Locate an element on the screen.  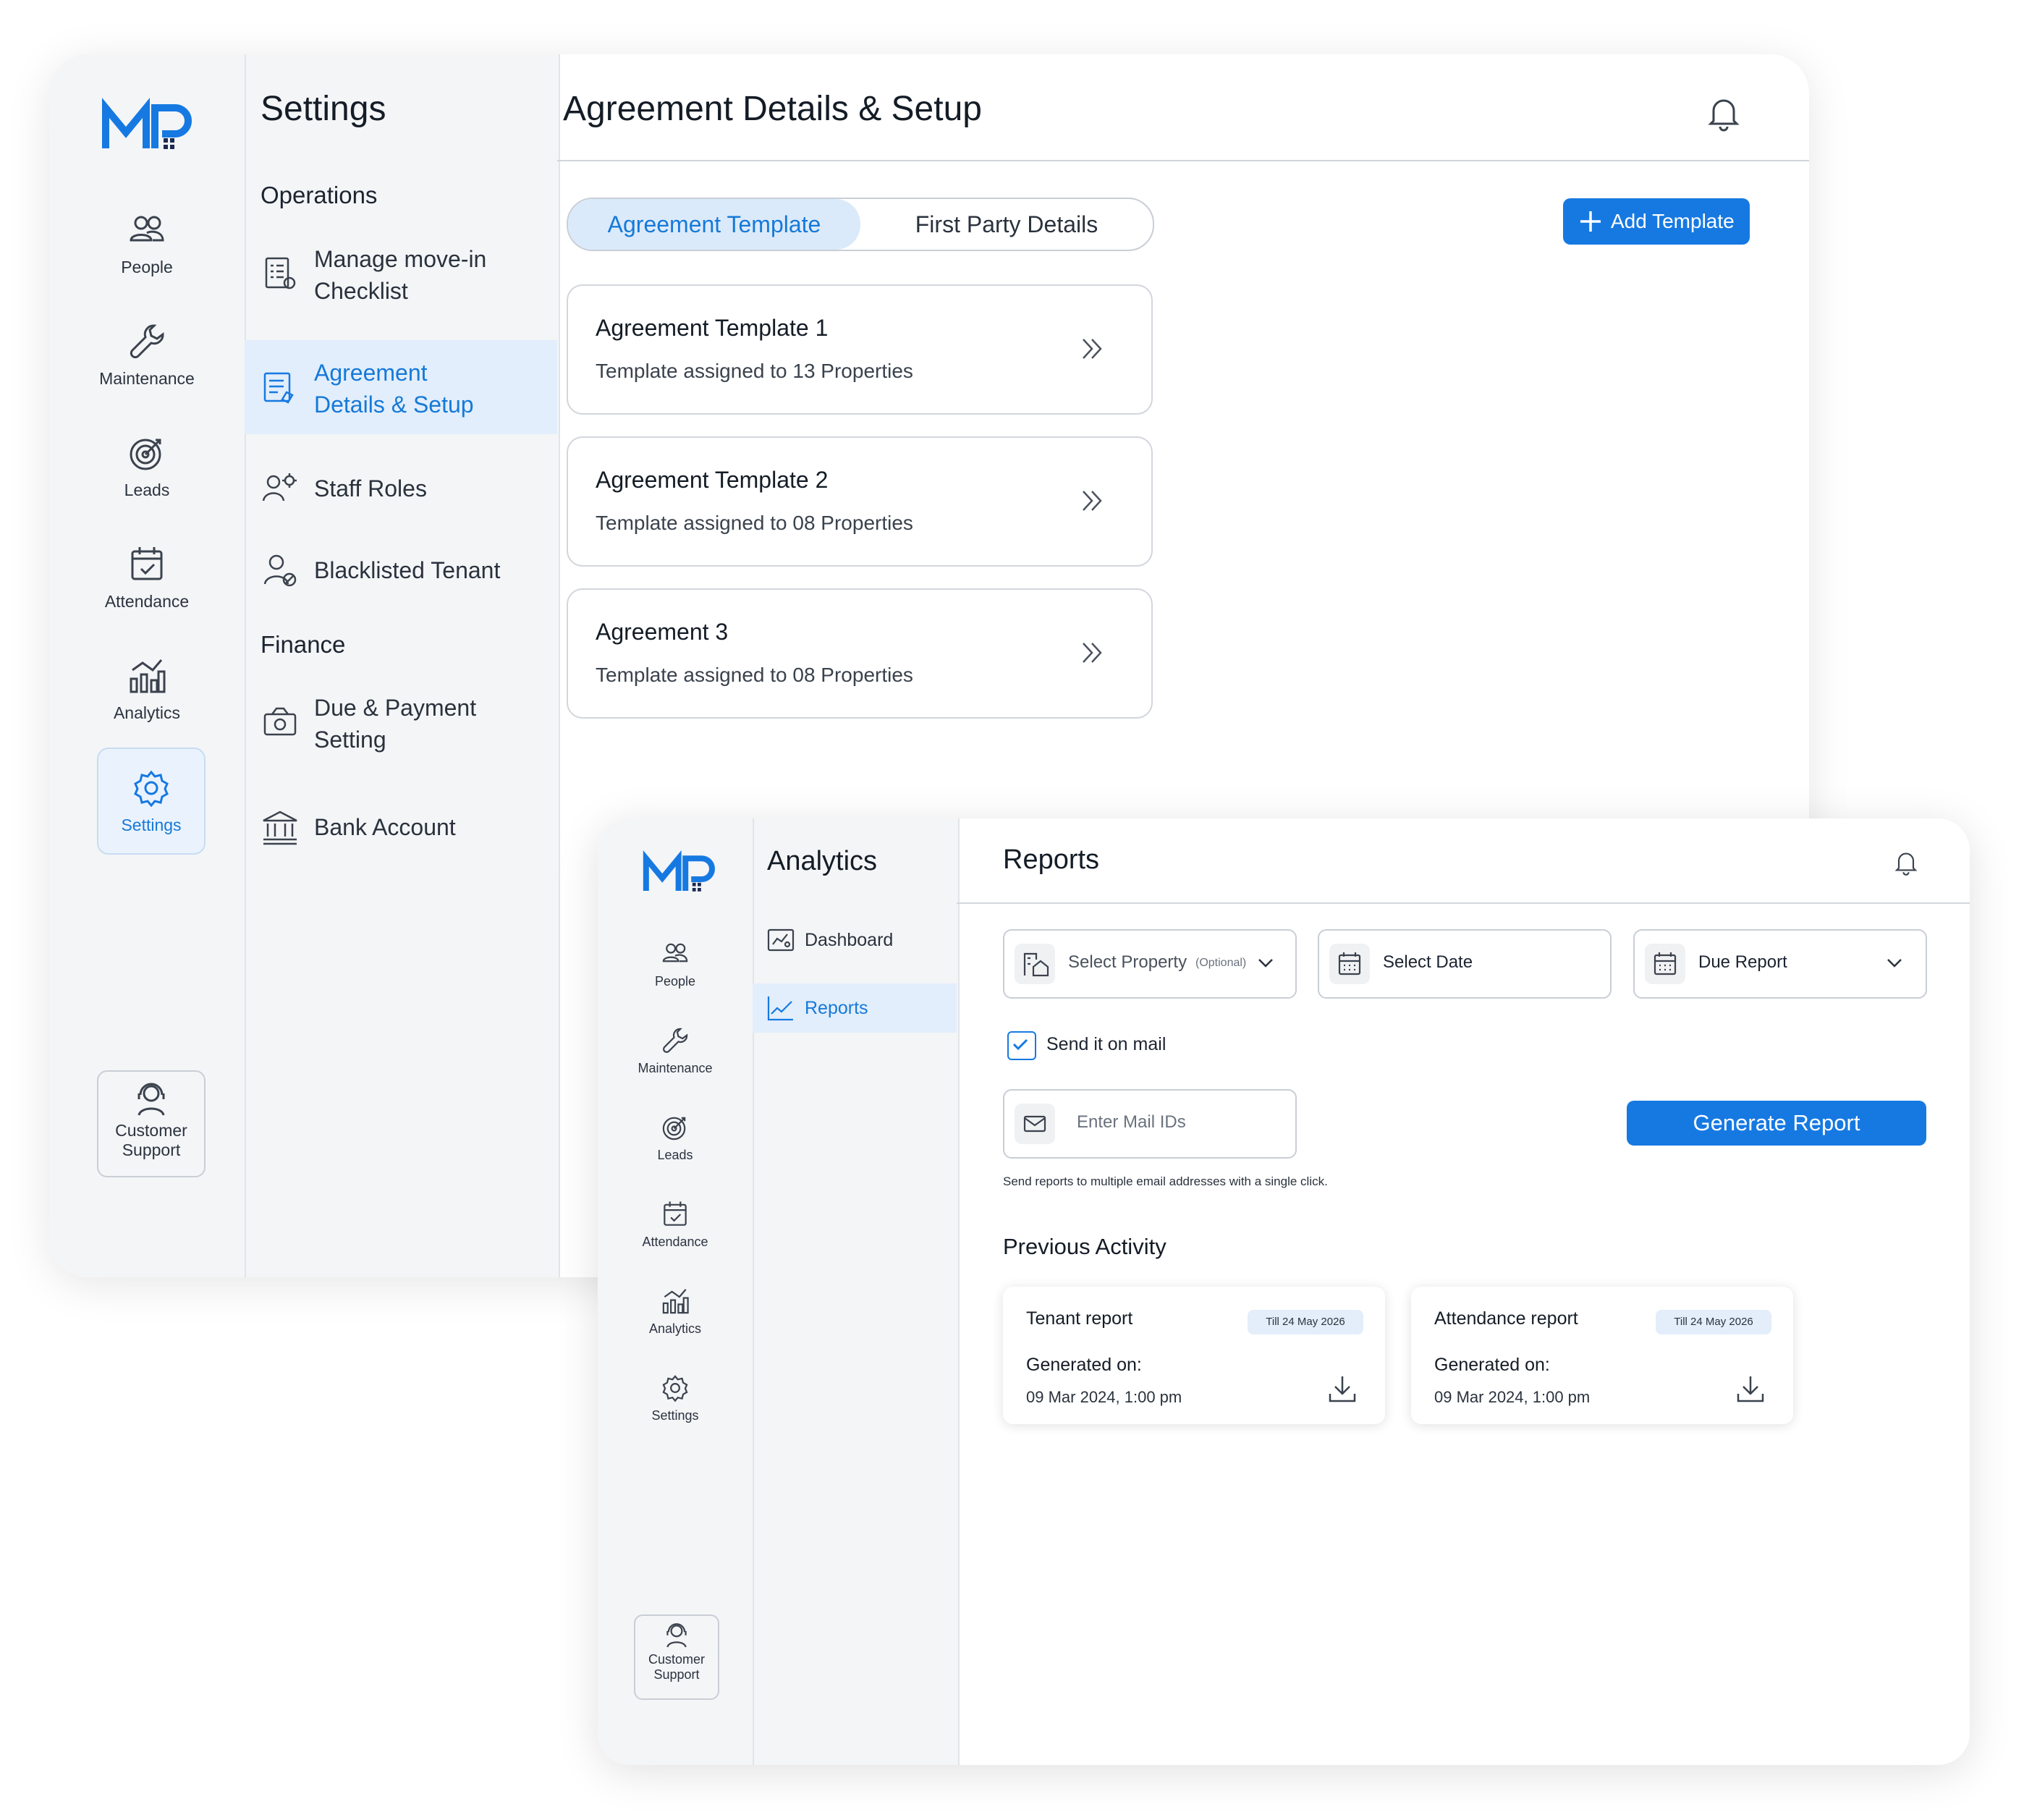
add-template-label: Add Template is located at coordinates (1673, 221).